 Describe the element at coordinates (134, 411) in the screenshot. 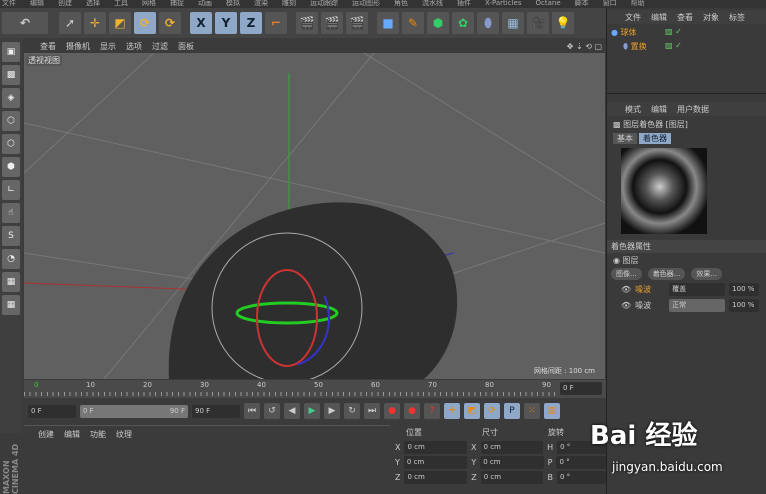

I see `frame-range-slider: 0 F 90 F` at that location.